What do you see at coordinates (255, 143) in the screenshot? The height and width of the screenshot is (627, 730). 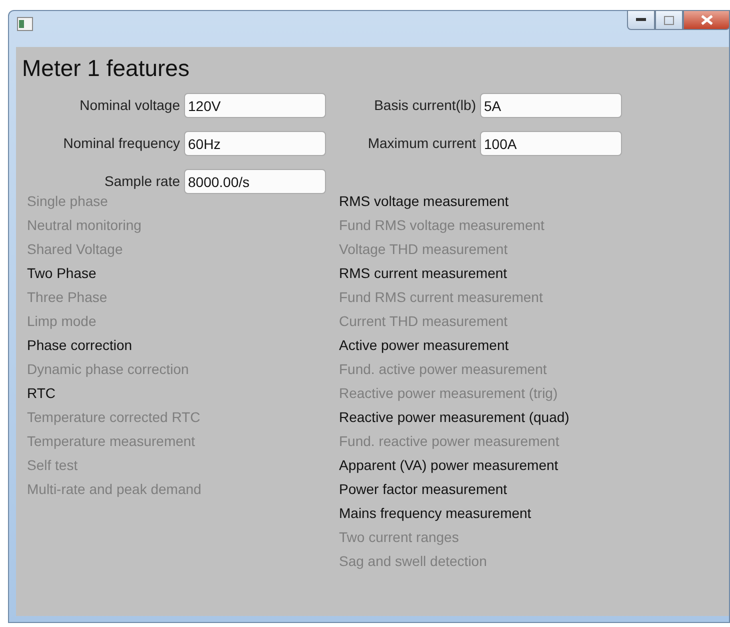 I see `input-field: 60Hz` at bounding box center [255, 143].